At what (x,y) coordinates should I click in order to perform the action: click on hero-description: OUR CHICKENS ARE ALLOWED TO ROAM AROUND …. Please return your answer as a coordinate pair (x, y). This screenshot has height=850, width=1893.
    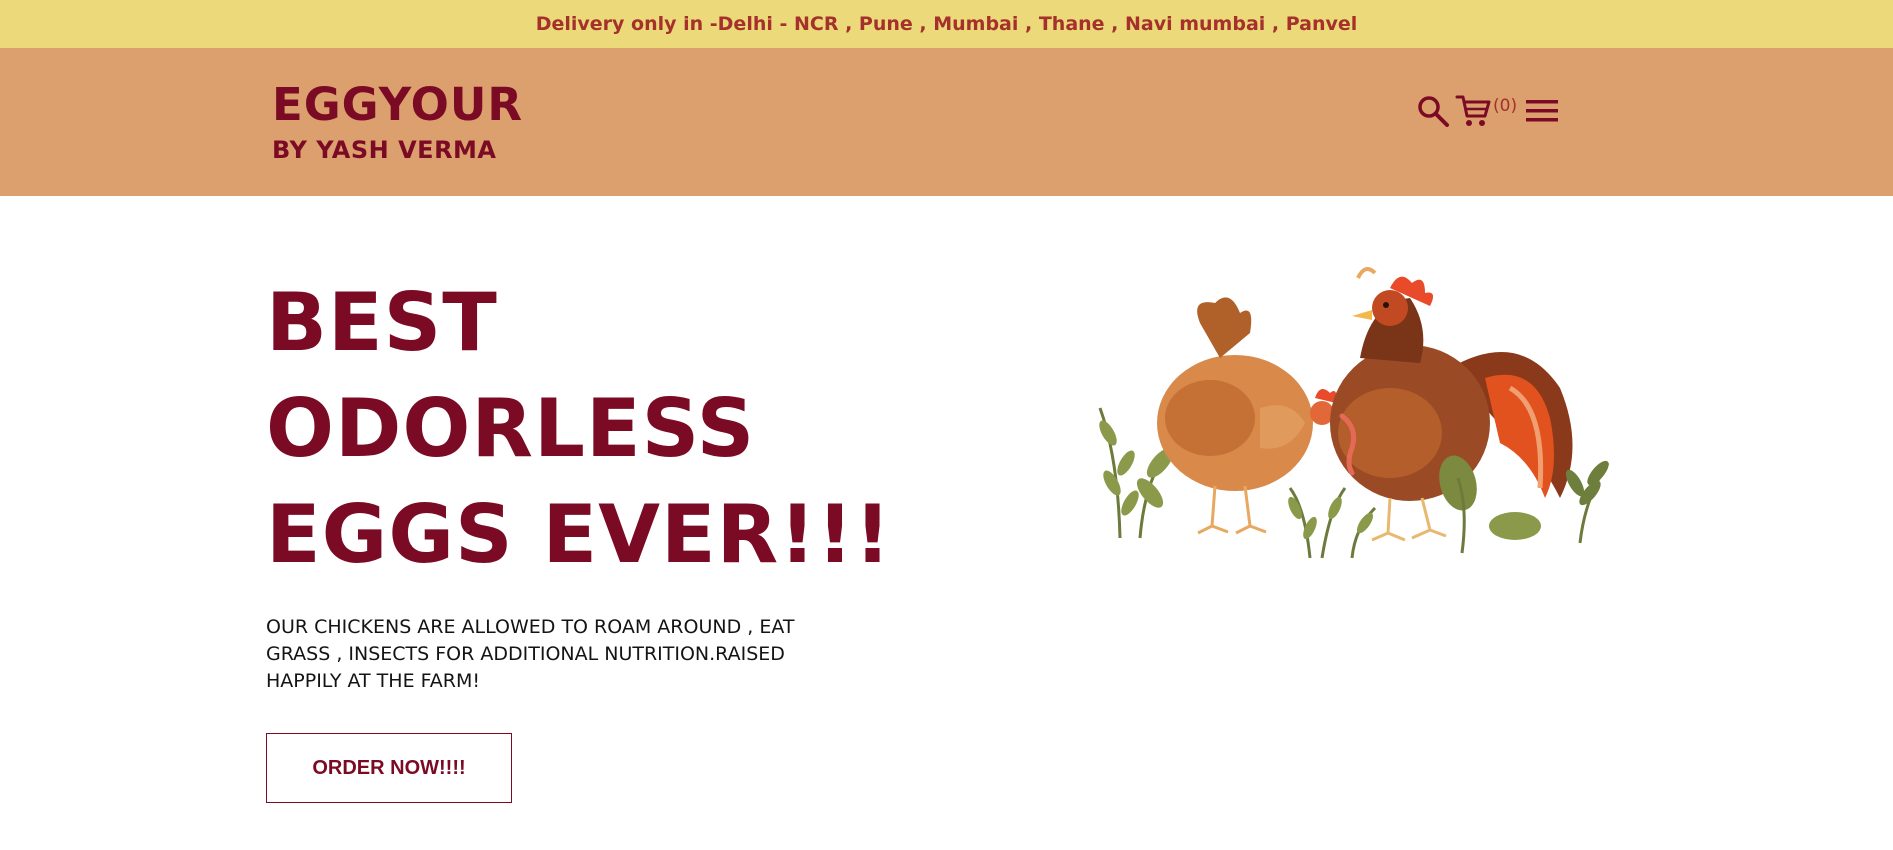
    Looking at the image, I should click on (530, 654).